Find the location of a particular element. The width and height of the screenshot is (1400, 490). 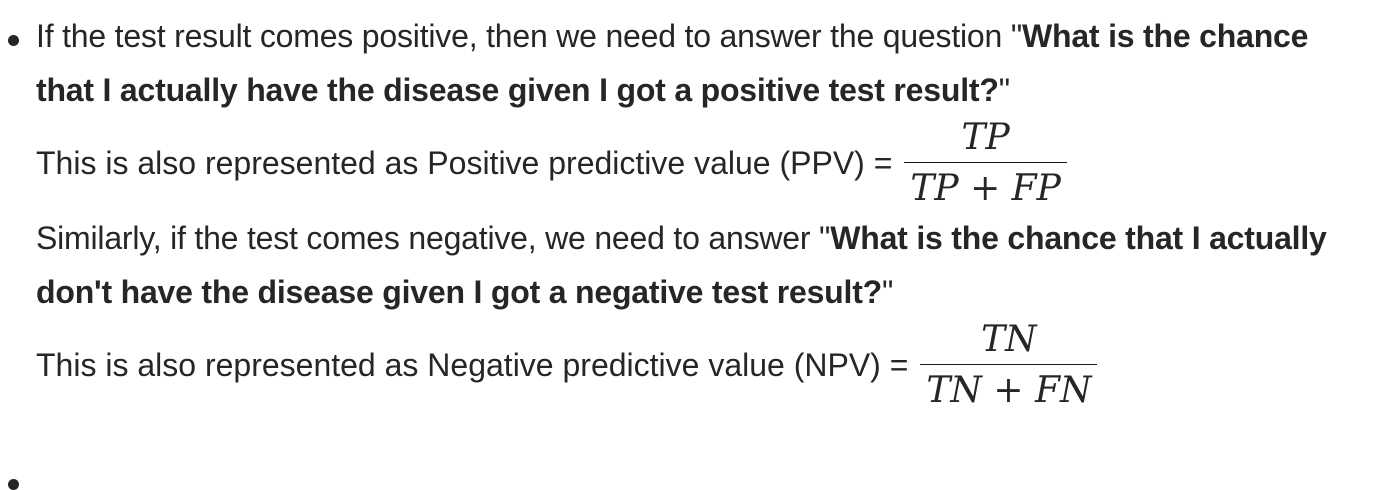

npv-numerator: TN is located at coordinates (1009, 339).